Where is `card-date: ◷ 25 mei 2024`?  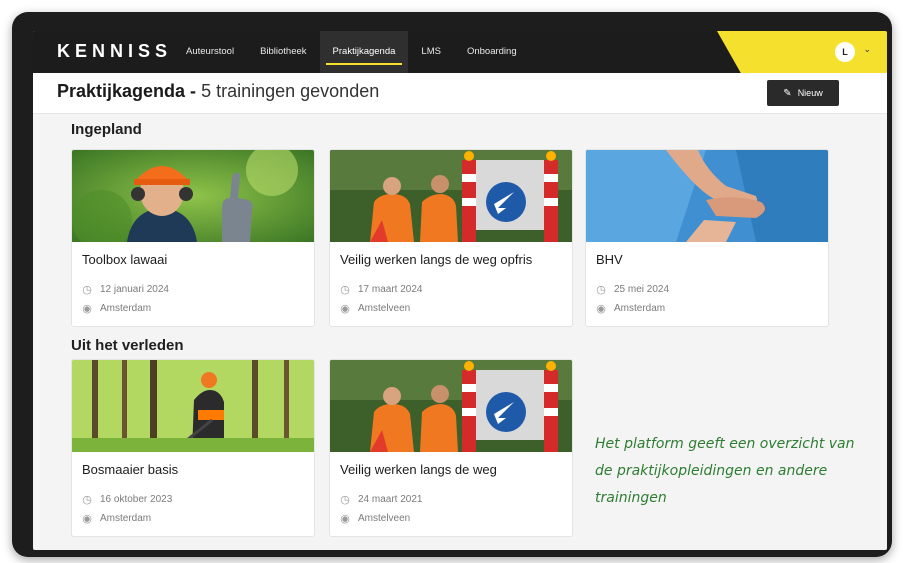 card-date: ◷ 25 mei 2024 is located at coordinates (633, 290).